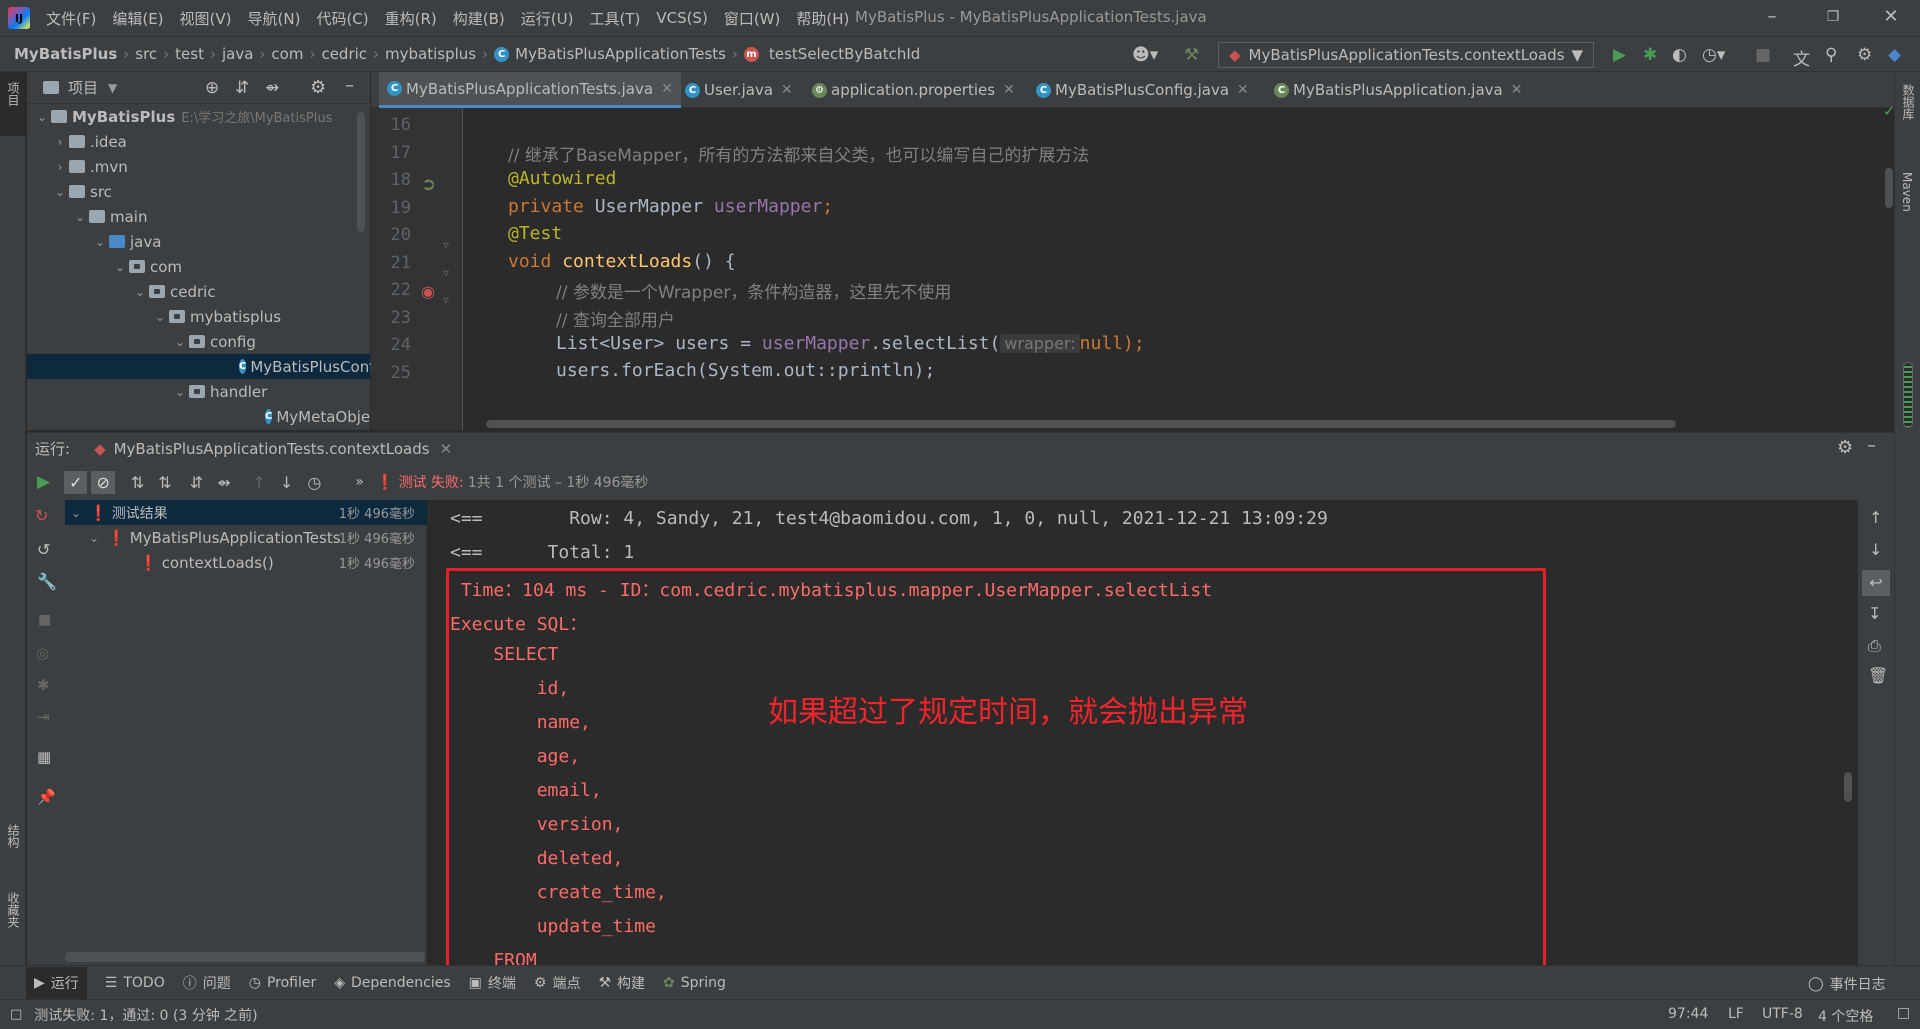 This screenshot has height=1029, width=1920. I want to click on menu-navigate: 导航(N), so click(274, 18).